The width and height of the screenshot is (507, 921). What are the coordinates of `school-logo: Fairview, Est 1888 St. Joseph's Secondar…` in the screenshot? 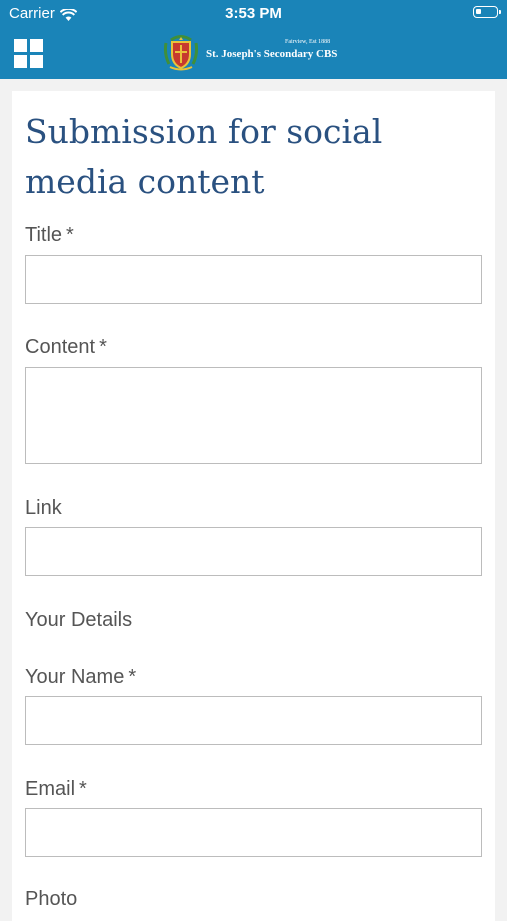 It's located at (258, 53).